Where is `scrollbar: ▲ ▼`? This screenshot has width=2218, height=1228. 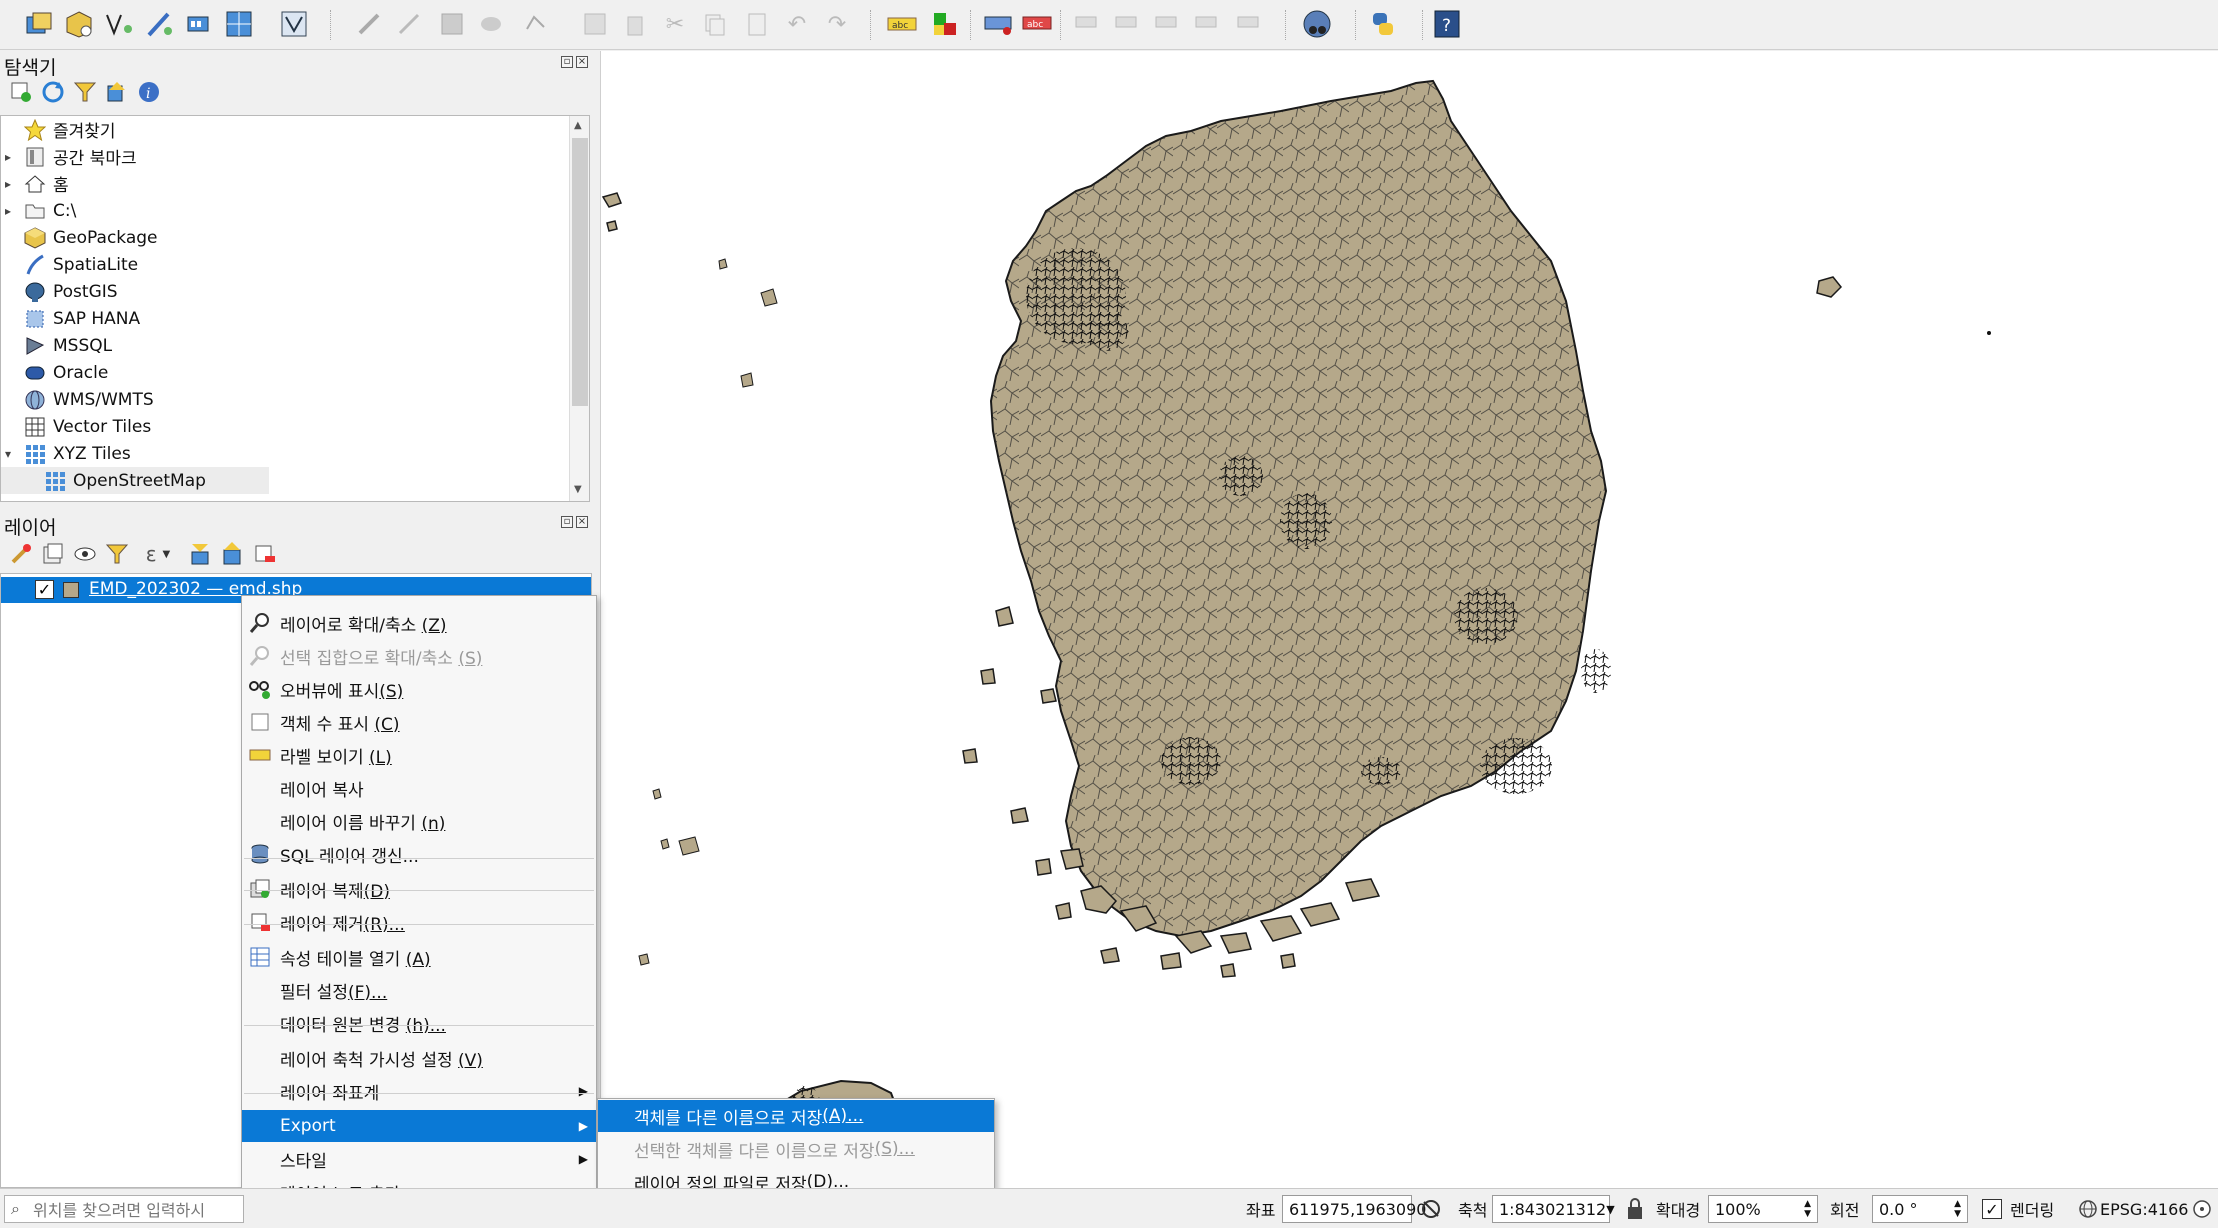
scrollbar: ▲ ▼ is located at coordinates (579, 308).